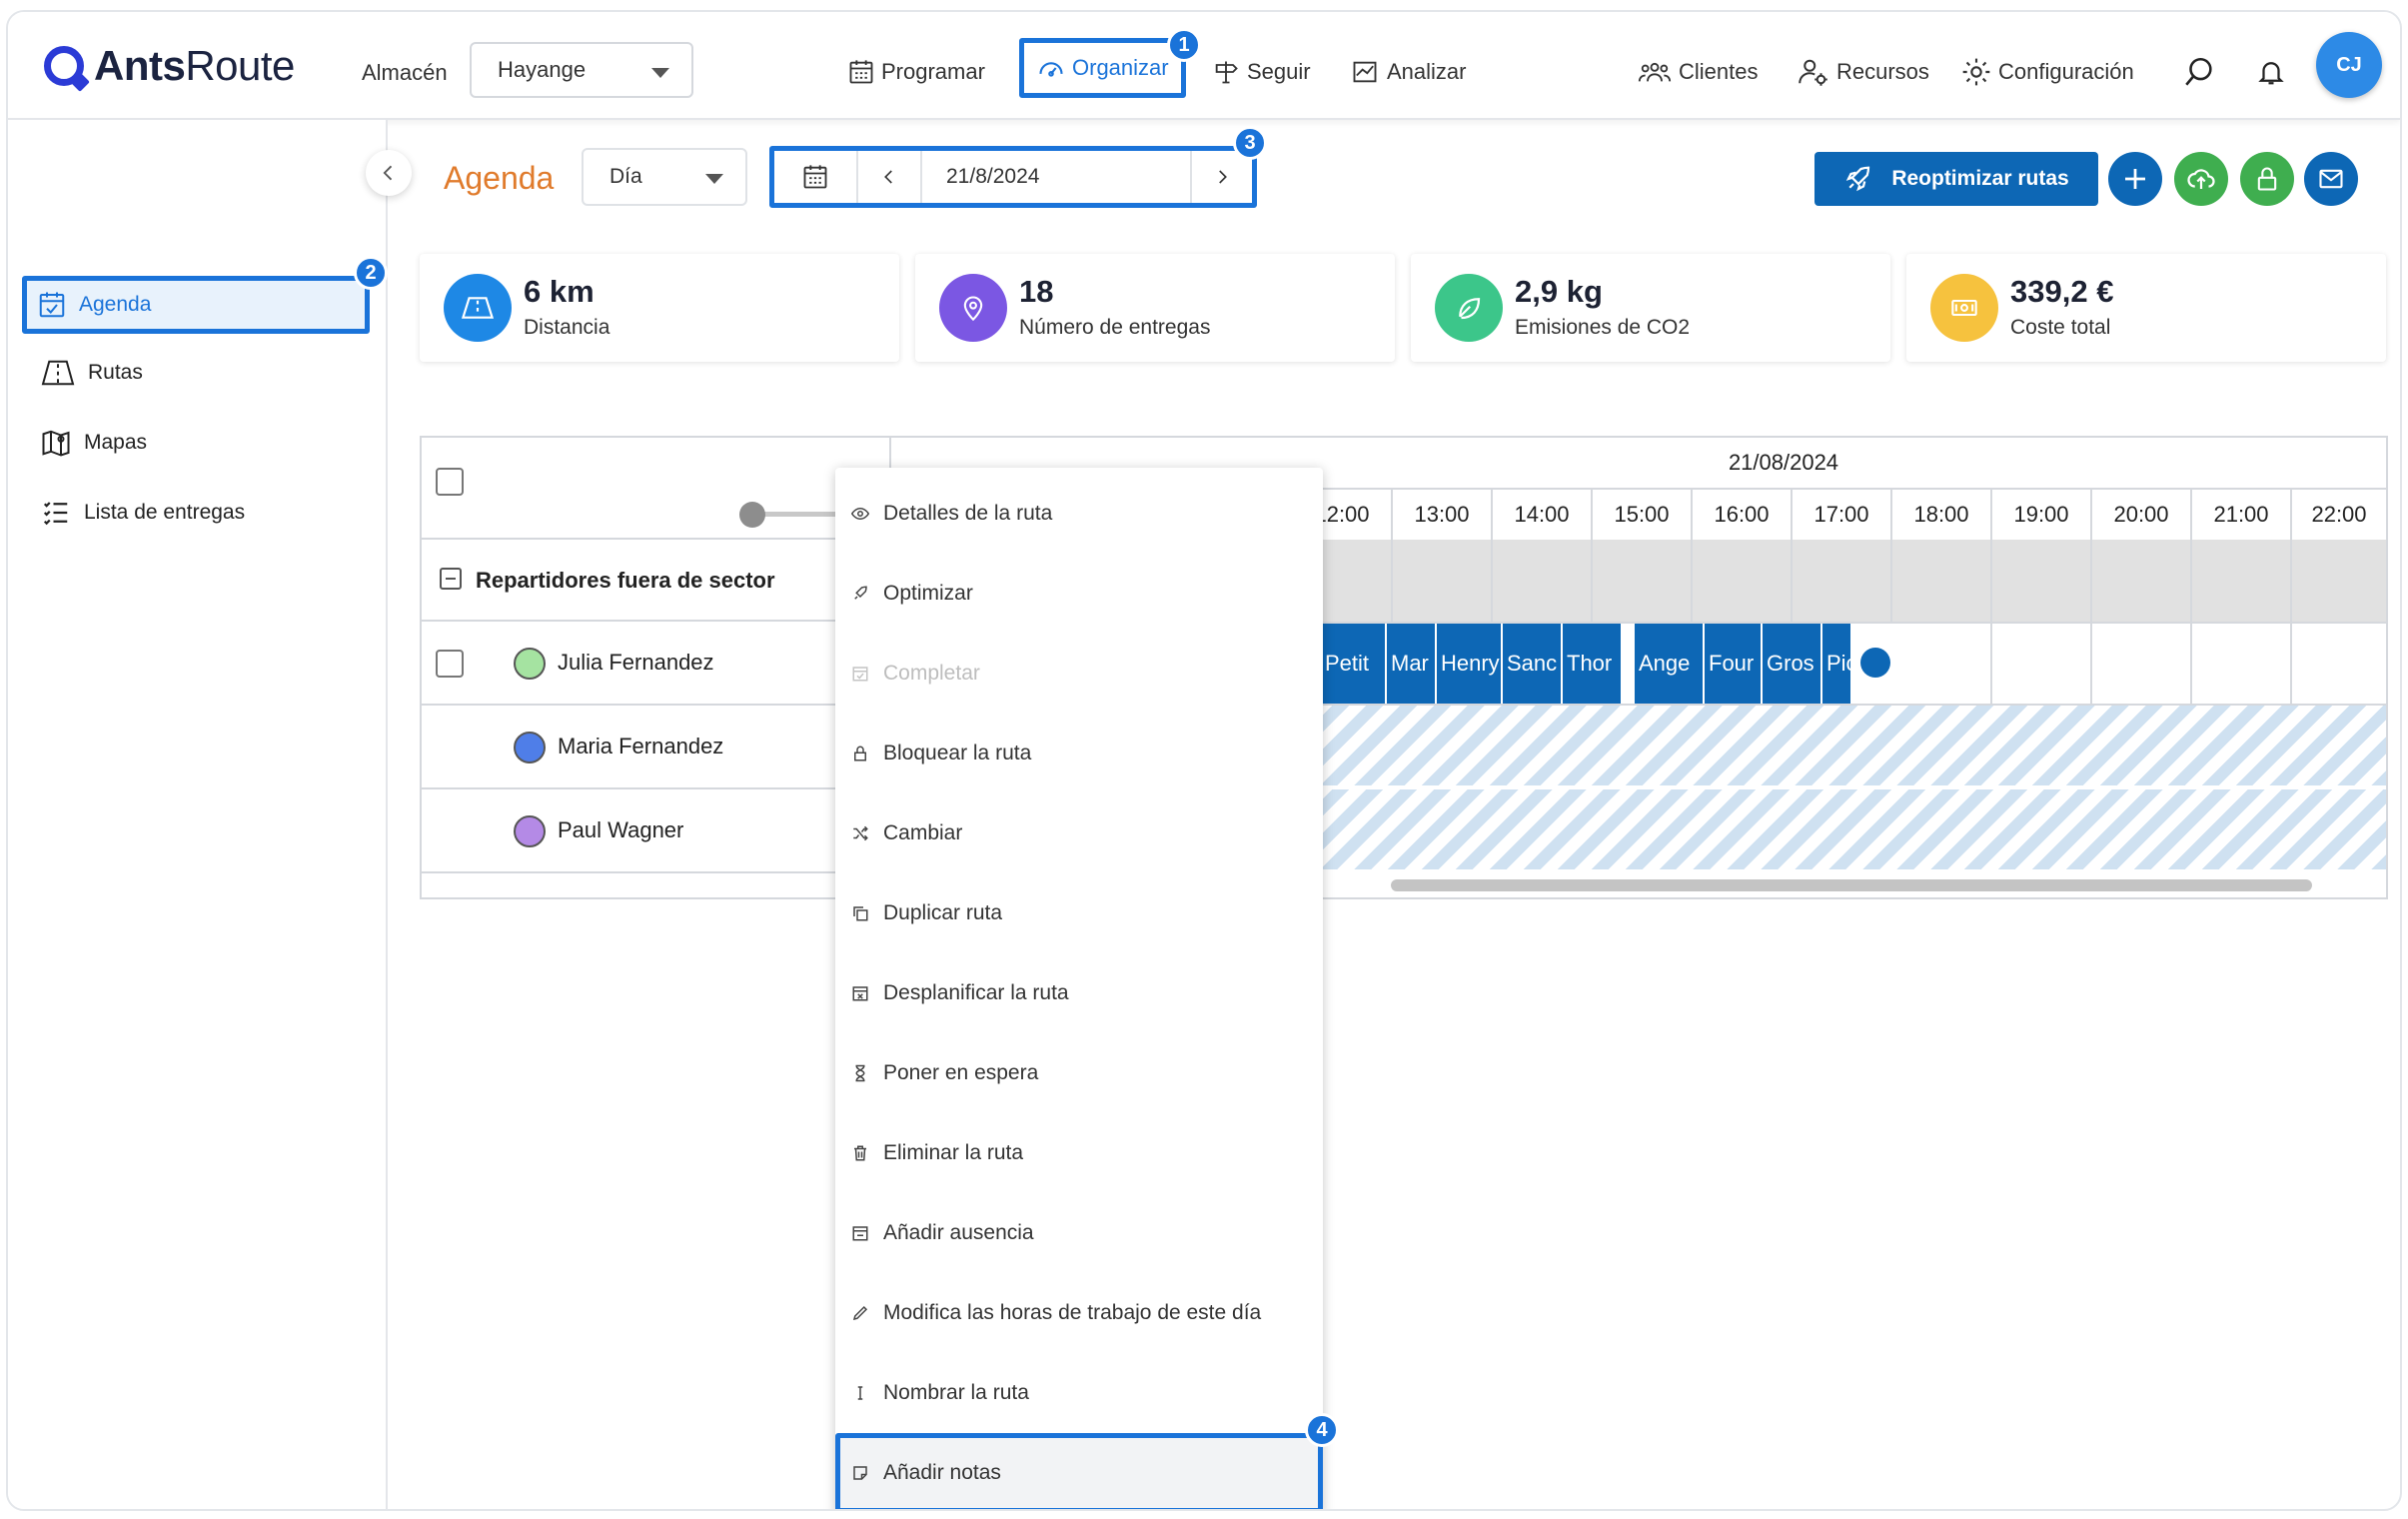  I want to click on hour-label: 16:00, so click(1741, 515).